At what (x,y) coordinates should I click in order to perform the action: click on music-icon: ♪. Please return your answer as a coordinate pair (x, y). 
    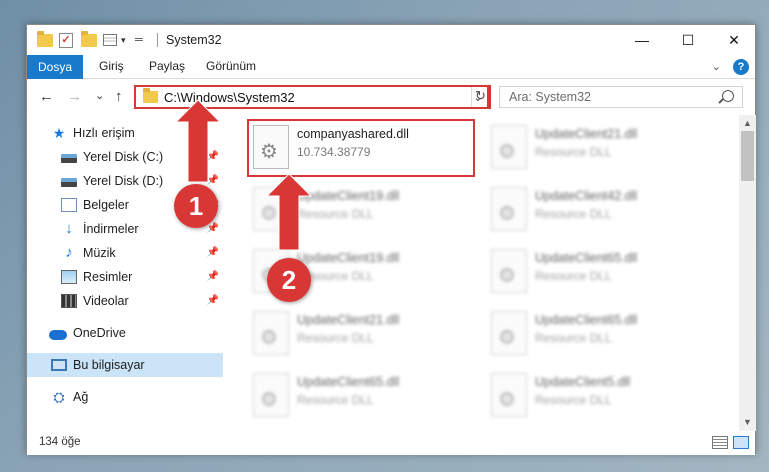
    Looking at the image, I should click on (69, 252).